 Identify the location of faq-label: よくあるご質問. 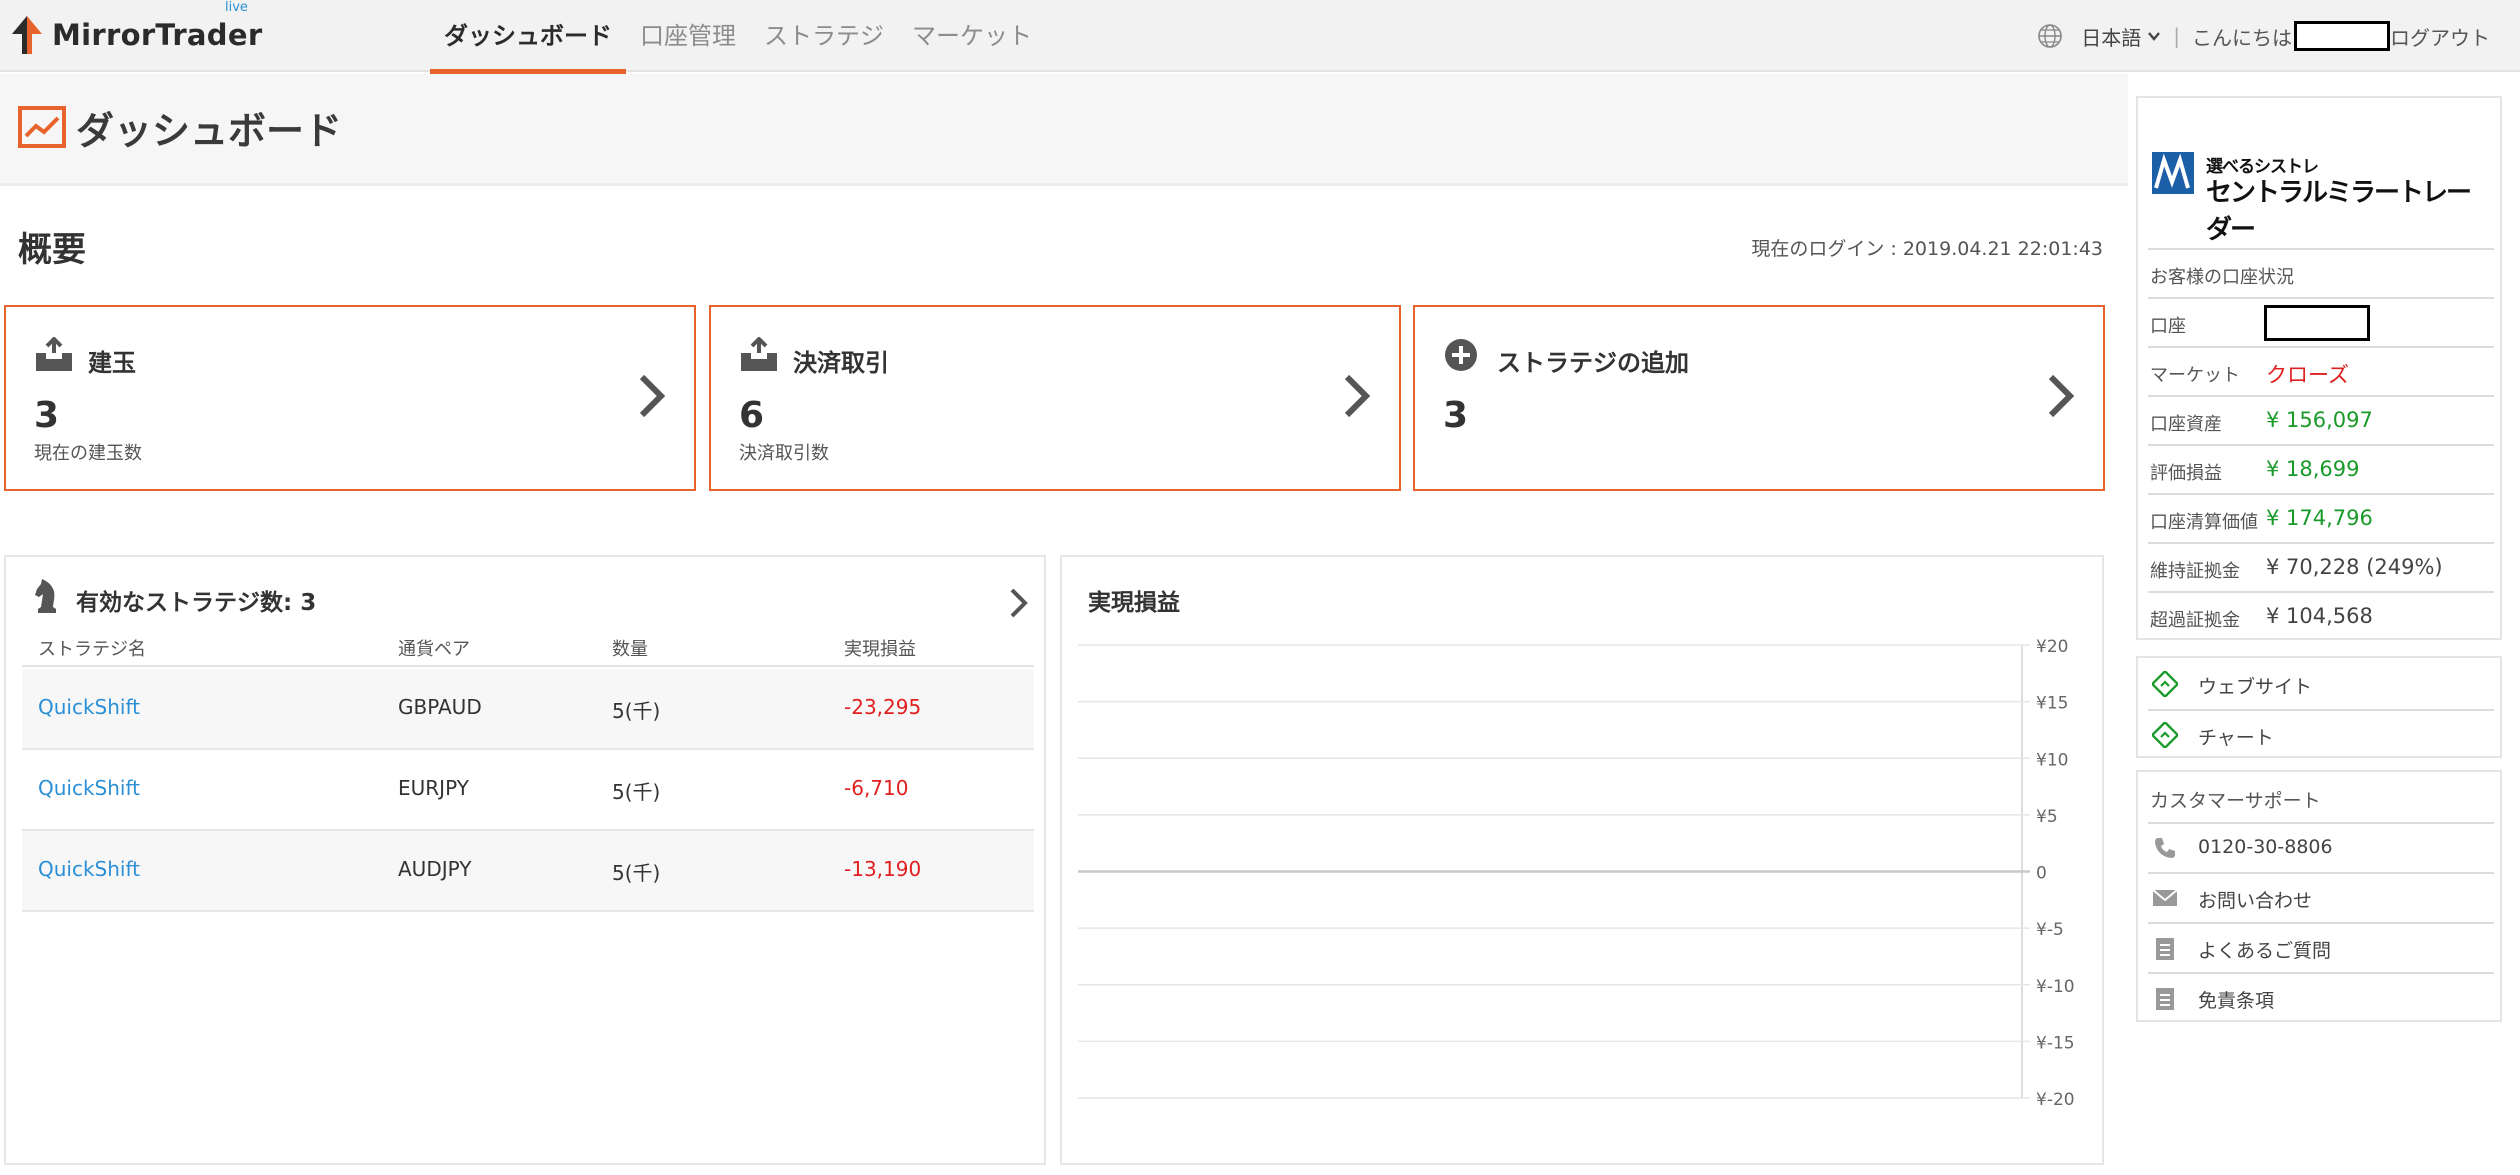
(2265, 951).